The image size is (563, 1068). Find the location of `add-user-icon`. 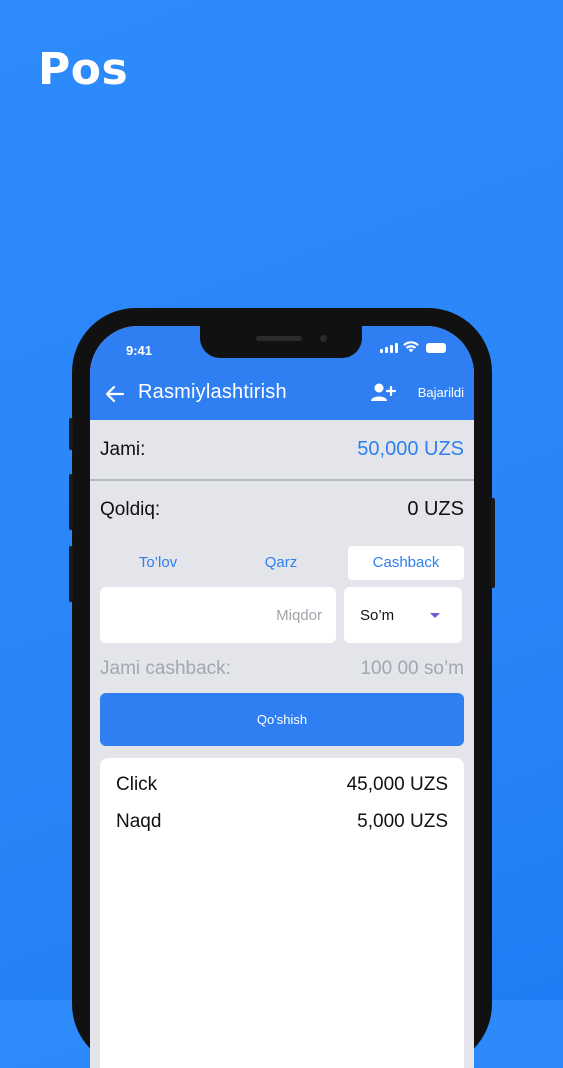

add-user-icon is located at coordinates (383, 393).